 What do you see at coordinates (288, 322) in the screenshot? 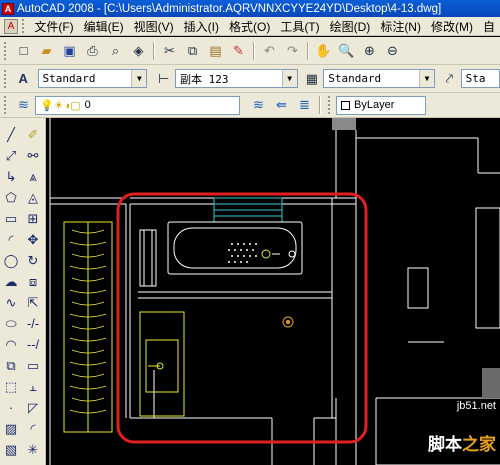
I see `floor-drain-center` at bounding box center [288, 322].